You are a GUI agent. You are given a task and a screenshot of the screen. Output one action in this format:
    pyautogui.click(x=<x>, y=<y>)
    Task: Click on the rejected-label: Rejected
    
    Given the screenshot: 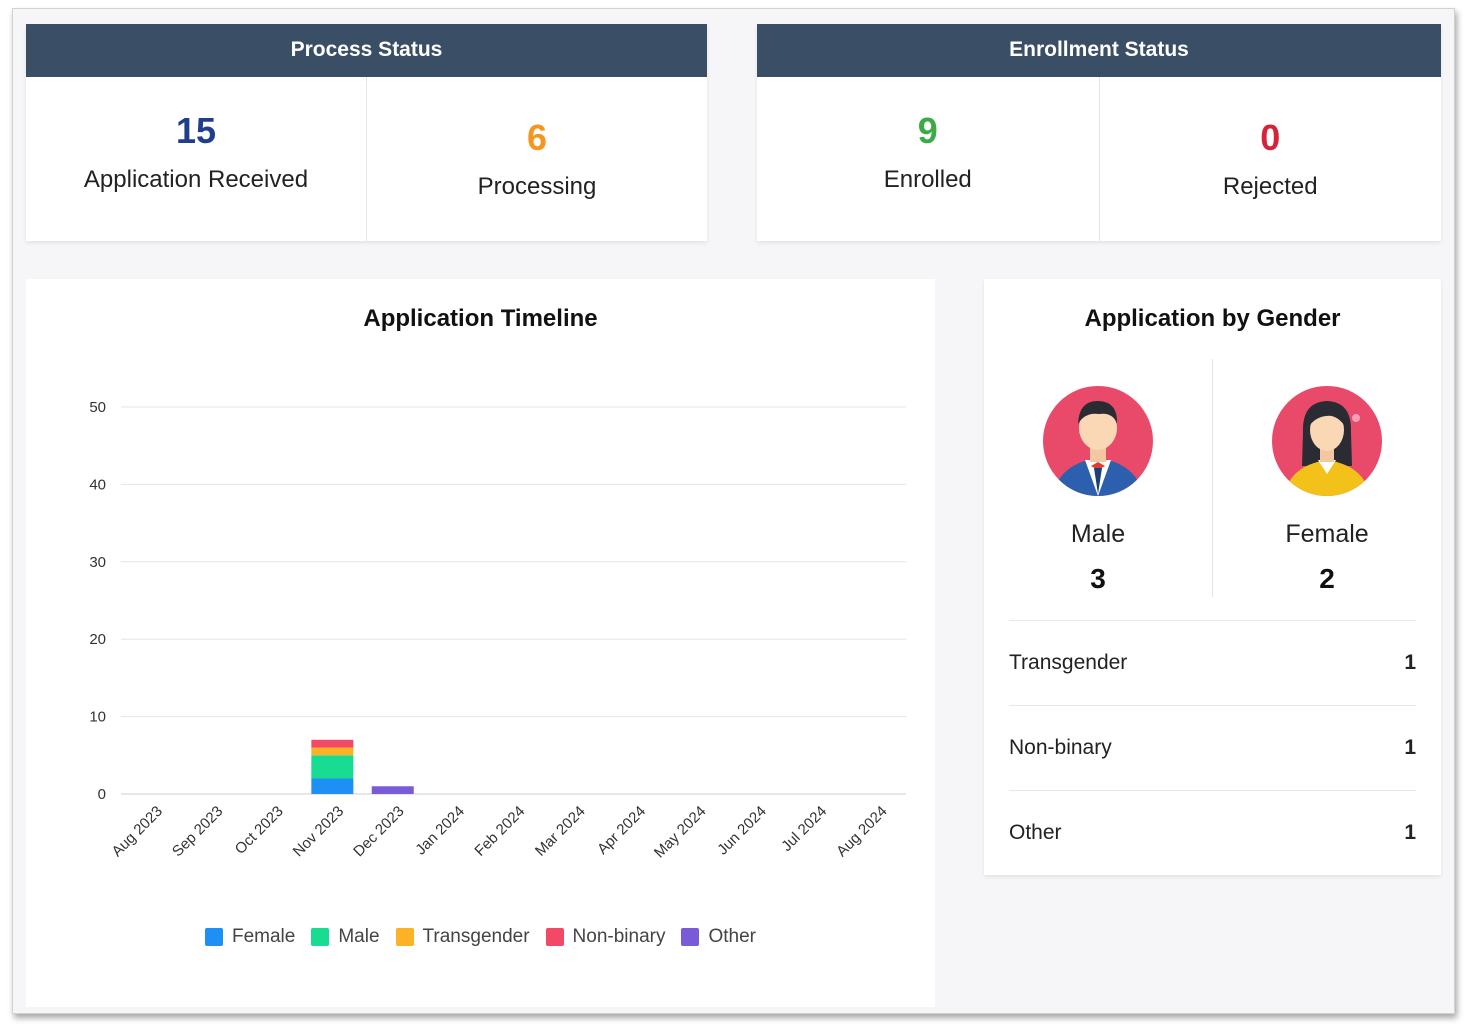 What is the action you would take?
    pyautogui.click(x=1270, y=186)
    